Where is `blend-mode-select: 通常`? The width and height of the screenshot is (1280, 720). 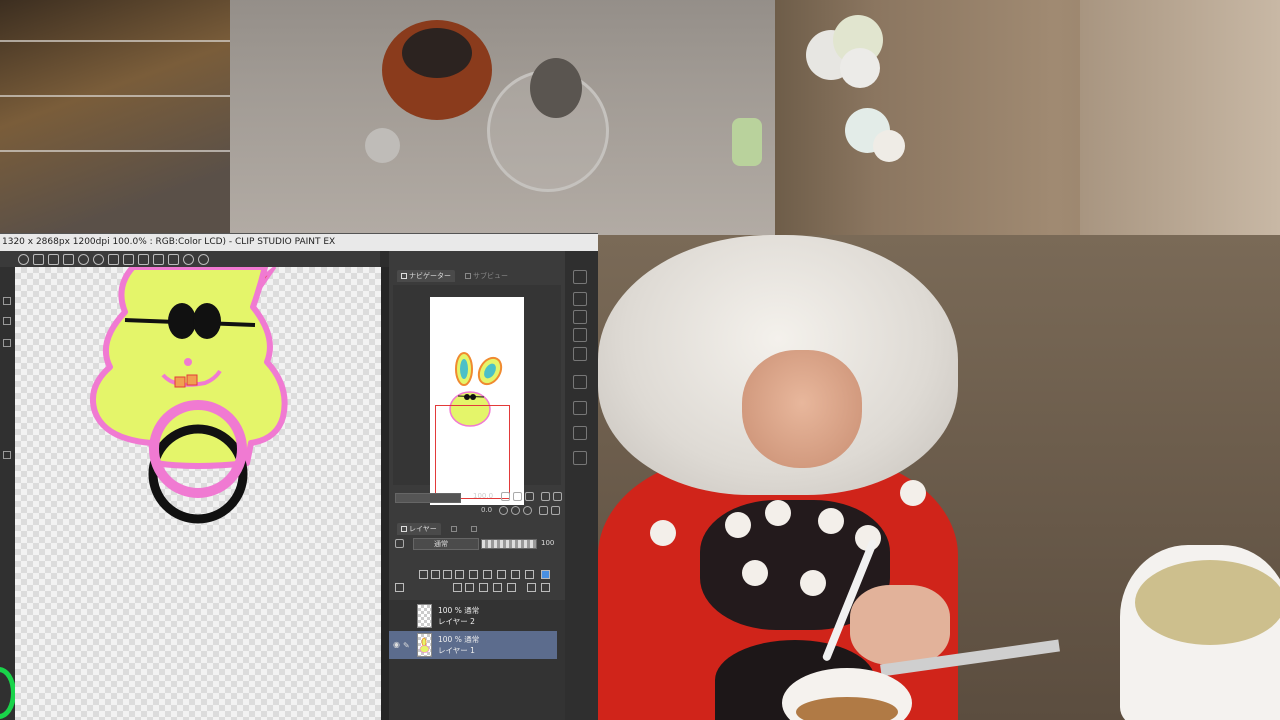
blend-mode-select: 通常 is located at coordinates (446, 544).